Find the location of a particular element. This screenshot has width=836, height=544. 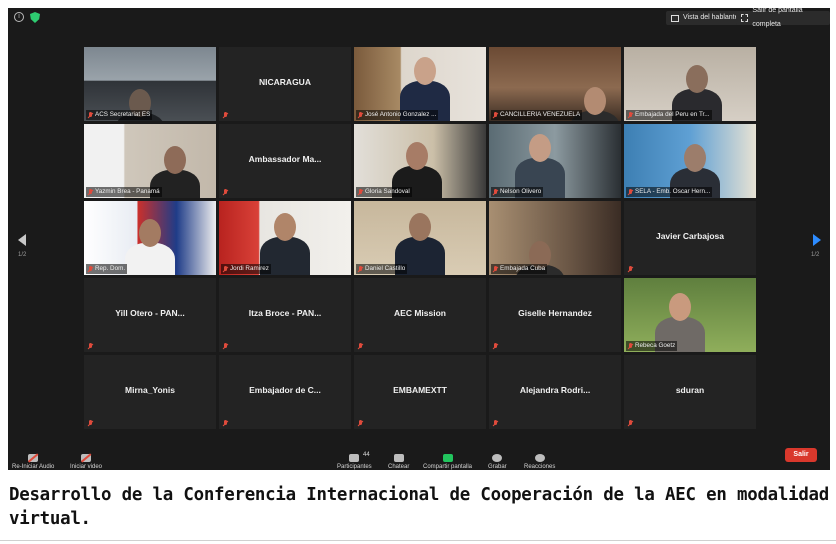

smiley-icon is located at coordinates (539, 458).